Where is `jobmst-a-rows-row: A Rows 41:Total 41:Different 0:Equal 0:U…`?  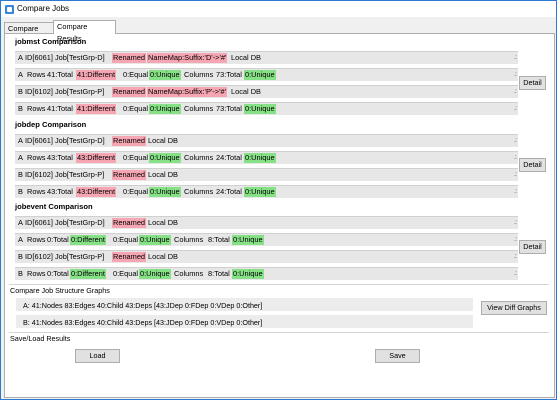 jobmst-a-rows-row: A Rows 41:Total 41:Different 0:Equal 0:U… is located at coordinates (266, 74).